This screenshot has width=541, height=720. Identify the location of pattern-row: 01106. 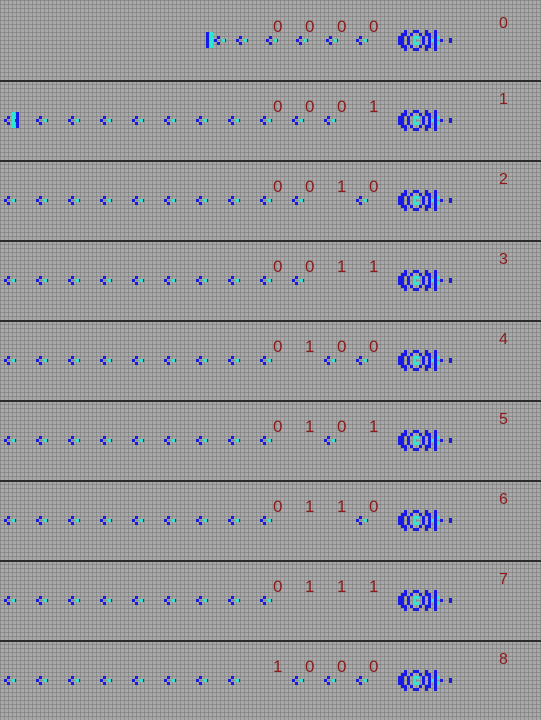
(270, 520).